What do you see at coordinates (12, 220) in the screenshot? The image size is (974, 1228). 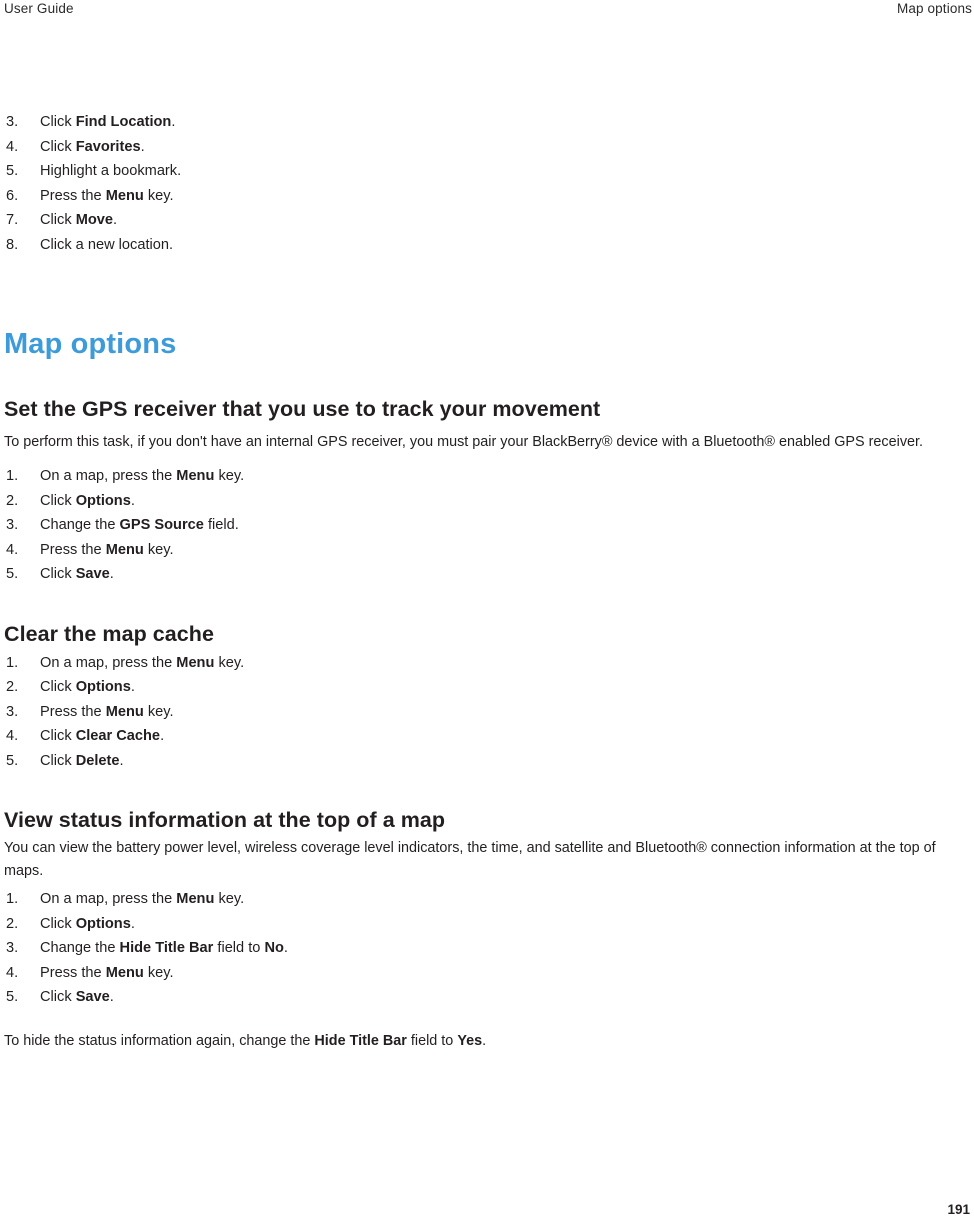 I see `list-item-number: 7.` at bounding box center [12, 220].